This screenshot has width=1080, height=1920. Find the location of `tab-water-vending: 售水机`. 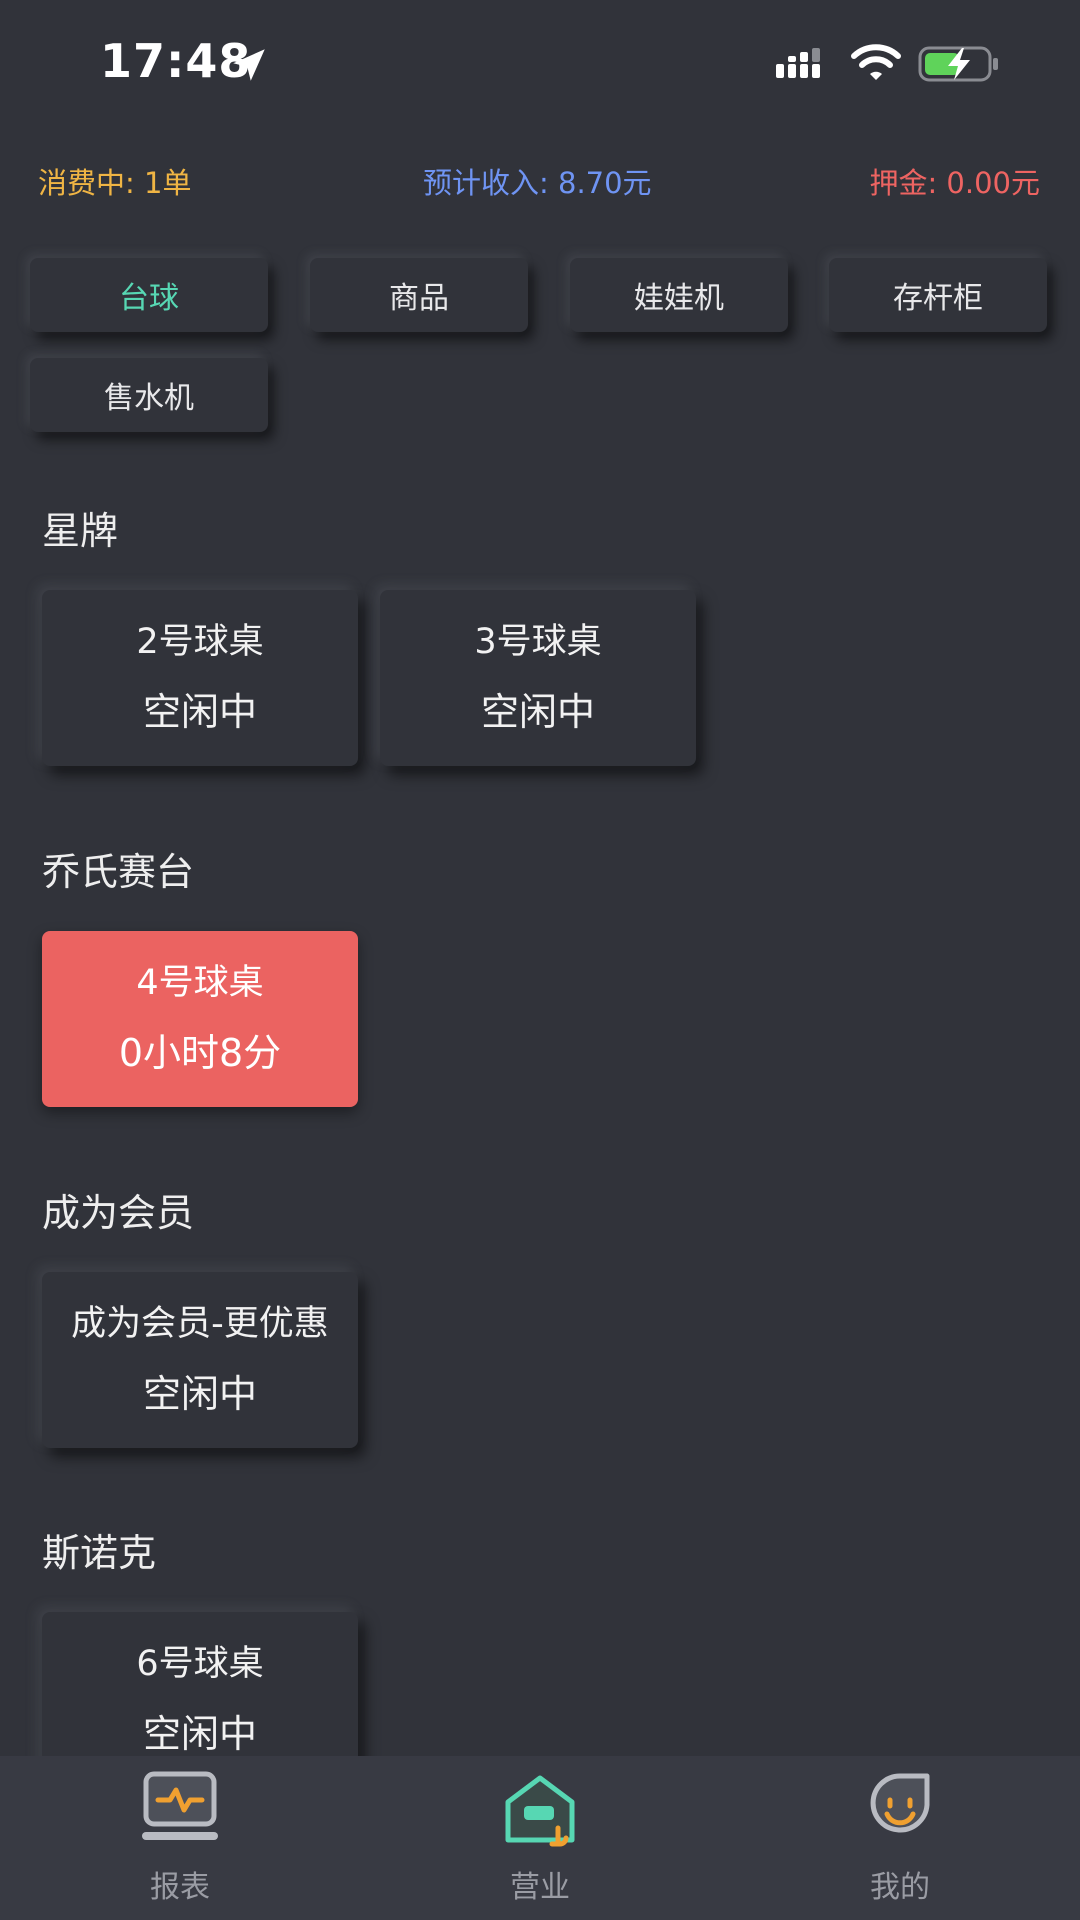

tab-water-vending: 售水机 is located at coordinates (149, 395).